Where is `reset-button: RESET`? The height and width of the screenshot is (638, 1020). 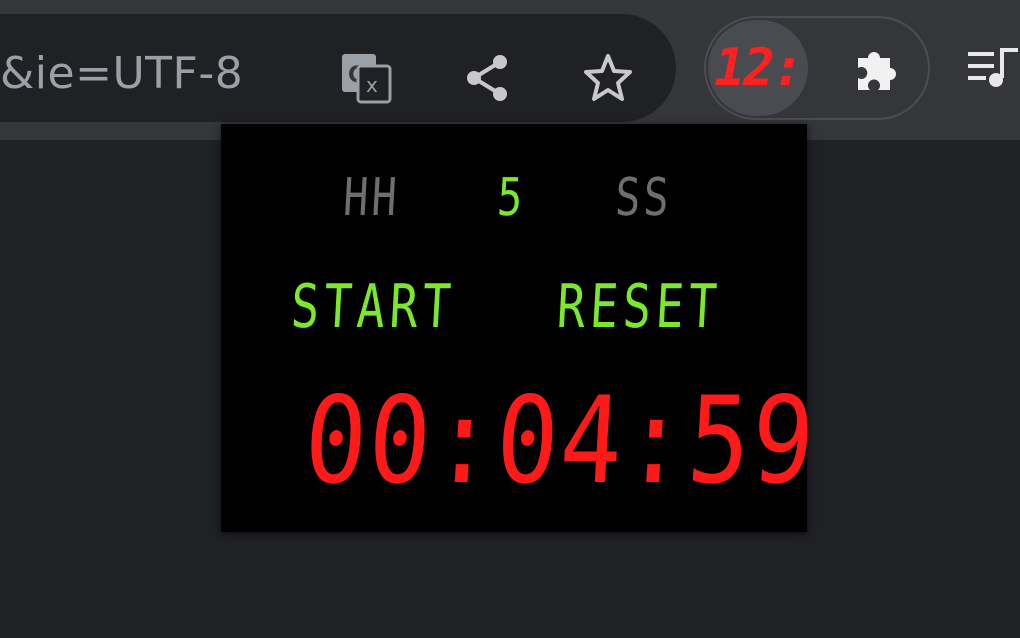 reset-button: RESET is located at coordinates (639, 307).